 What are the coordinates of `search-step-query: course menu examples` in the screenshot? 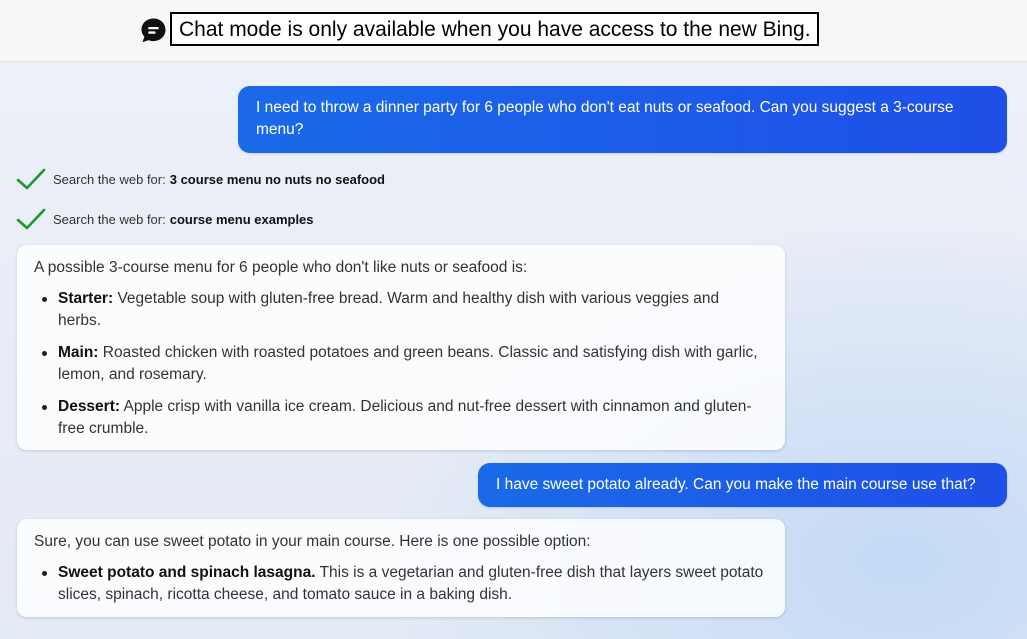 It's located at (241, 219).